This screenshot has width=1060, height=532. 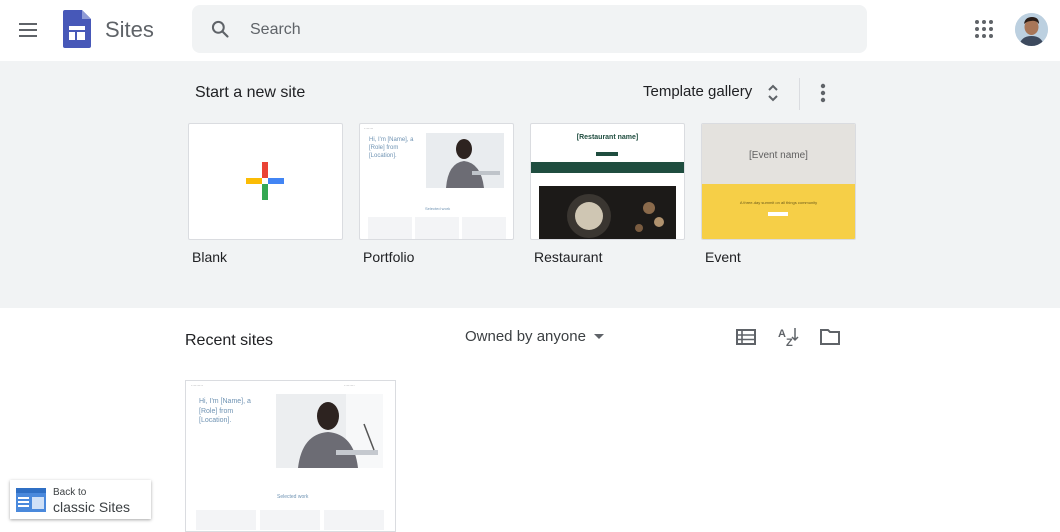 What do you see at coordinates (229, 340) in the screenshot?
I see `recent-sites-title: Recent sites` at bounding box center [229, 340].